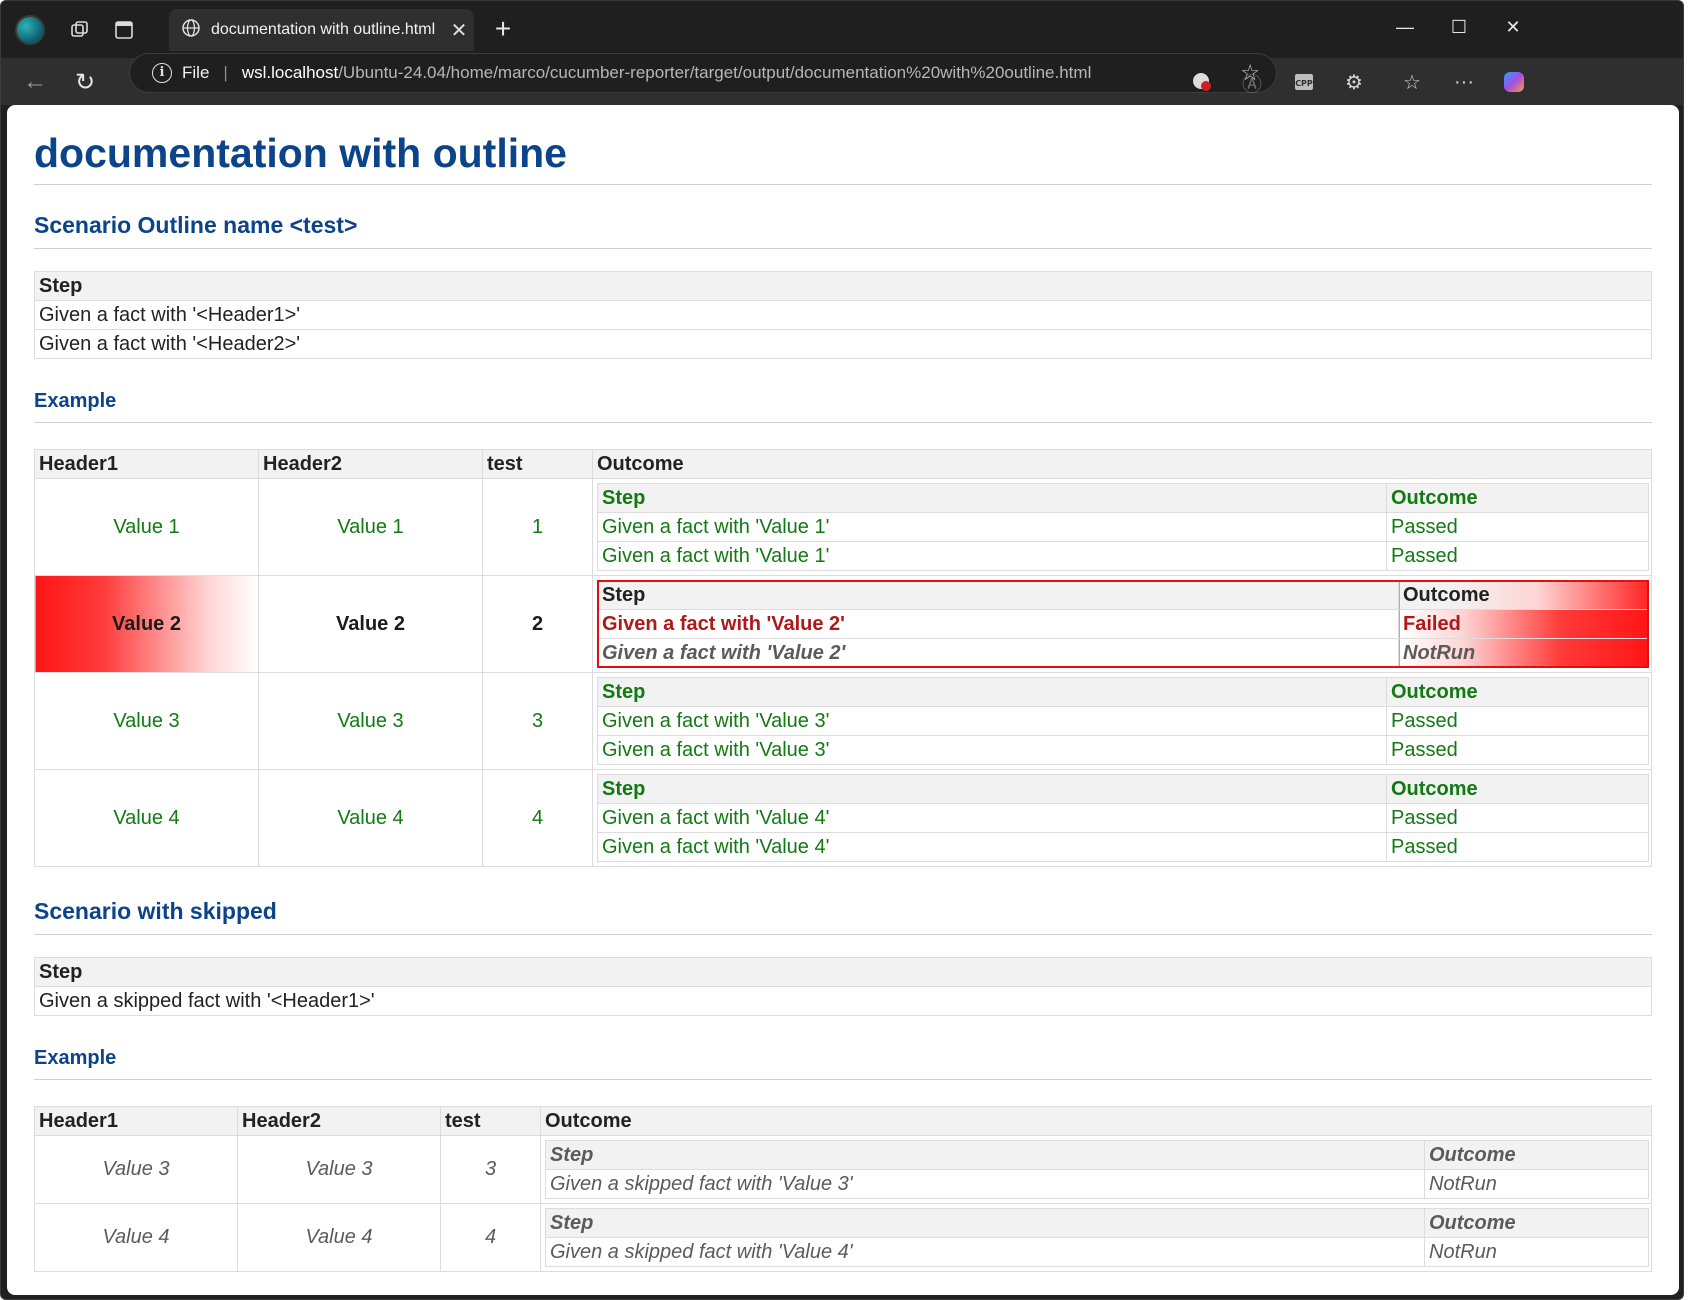 The image size is (1690, 1300). Describe the element at coordinates (124, 30) in the screenshot. I see `vertical-tabs-icon` at that location.